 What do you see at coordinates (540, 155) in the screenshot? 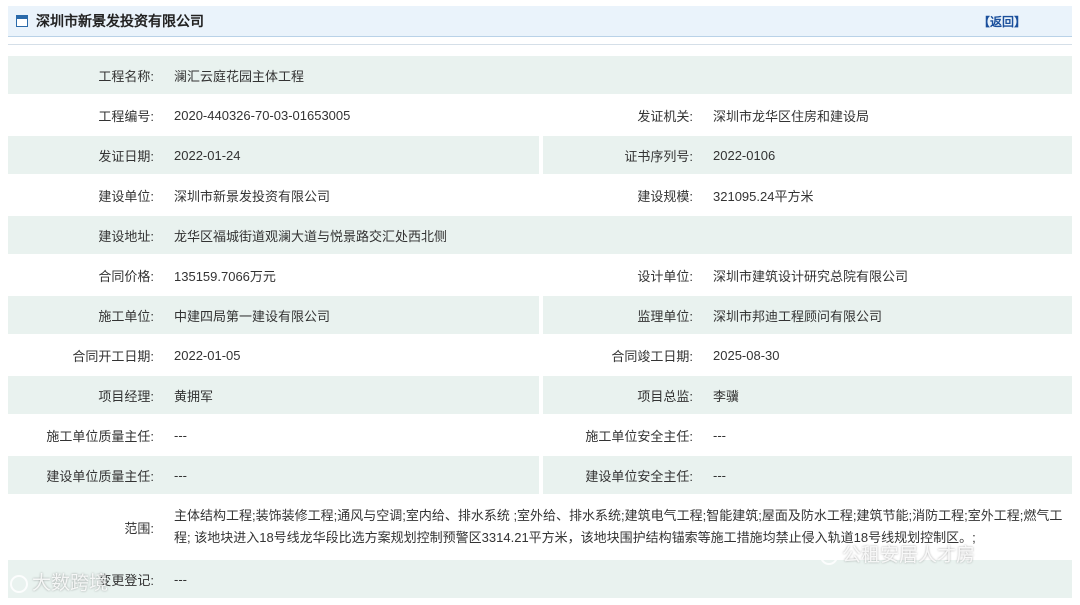
I see `table-row: 发证日期: 2022-01-24 证书序列号: 2022-0106` at bounding box center [540, 155].